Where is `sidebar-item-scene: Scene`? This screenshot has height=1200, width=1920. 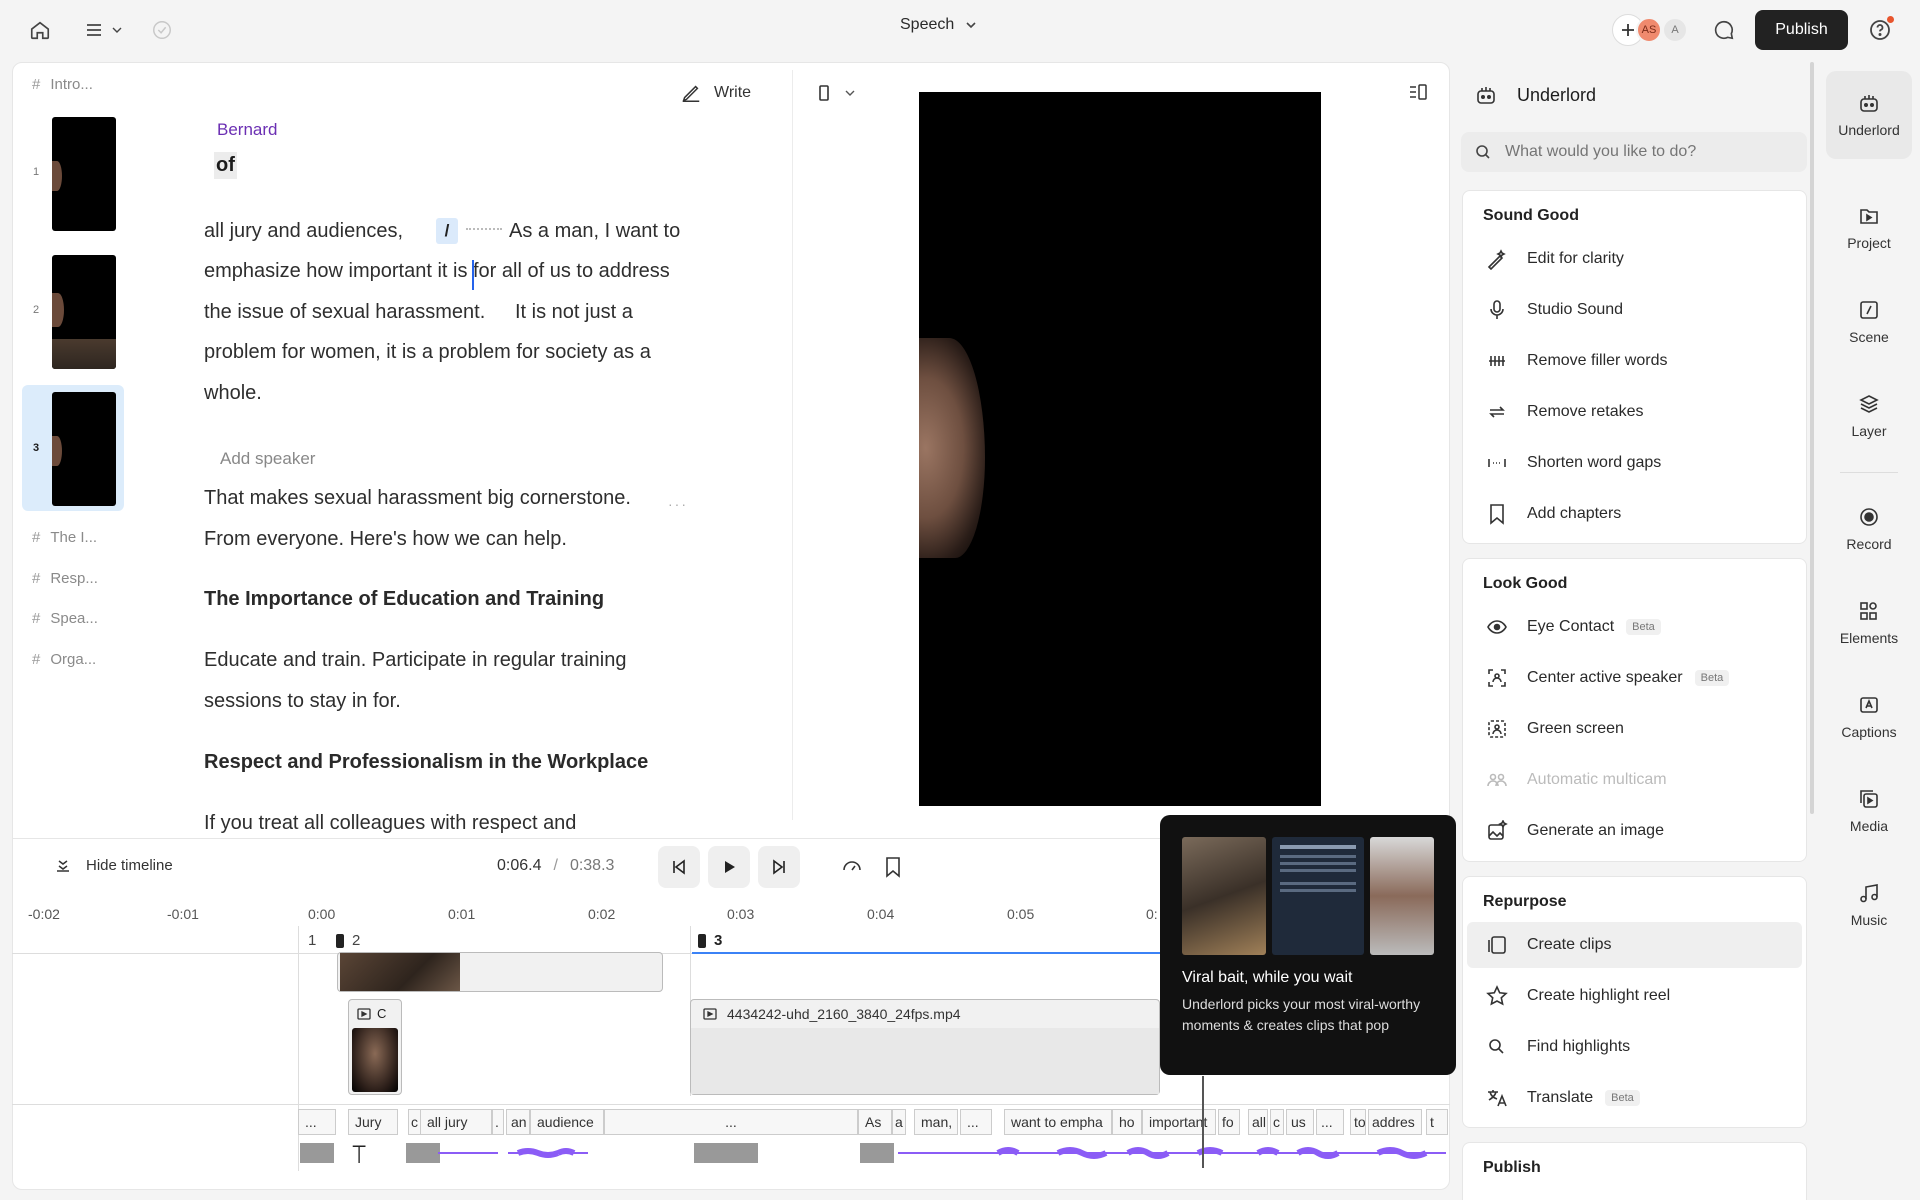 sidebar-item-scene: Scene is located at coordinates (1869, 322).